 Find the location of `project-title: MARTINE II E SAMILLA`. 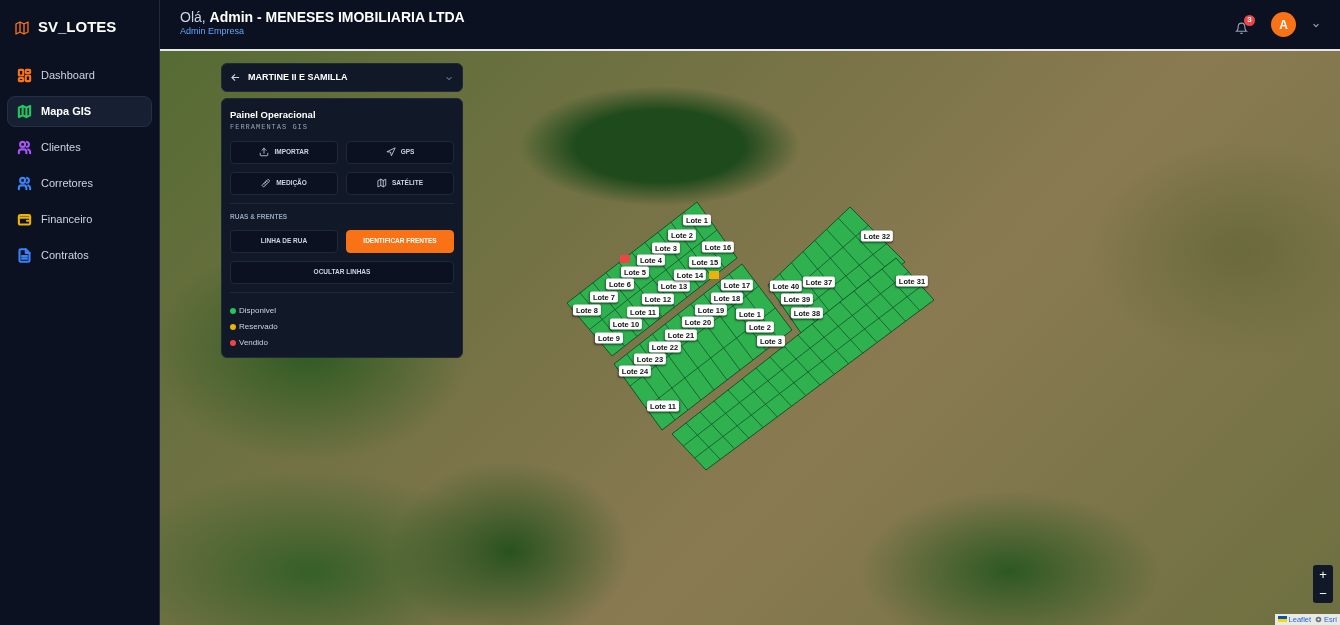

project-title: MARTINE II E SAMILLA is located at coordinates (298, 77).